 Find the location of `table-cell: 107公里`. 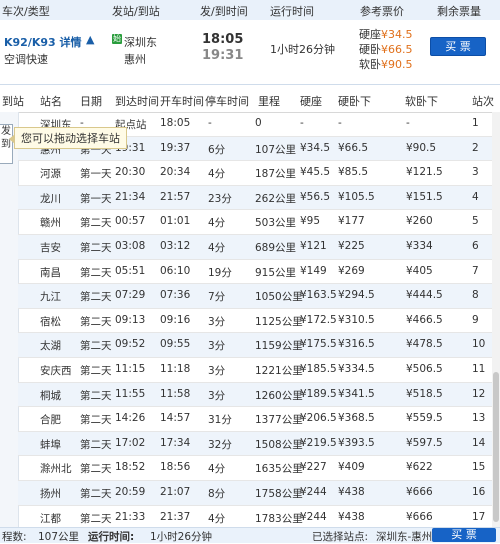

table-cell: 107公里 is located at coordinates (276, 149).